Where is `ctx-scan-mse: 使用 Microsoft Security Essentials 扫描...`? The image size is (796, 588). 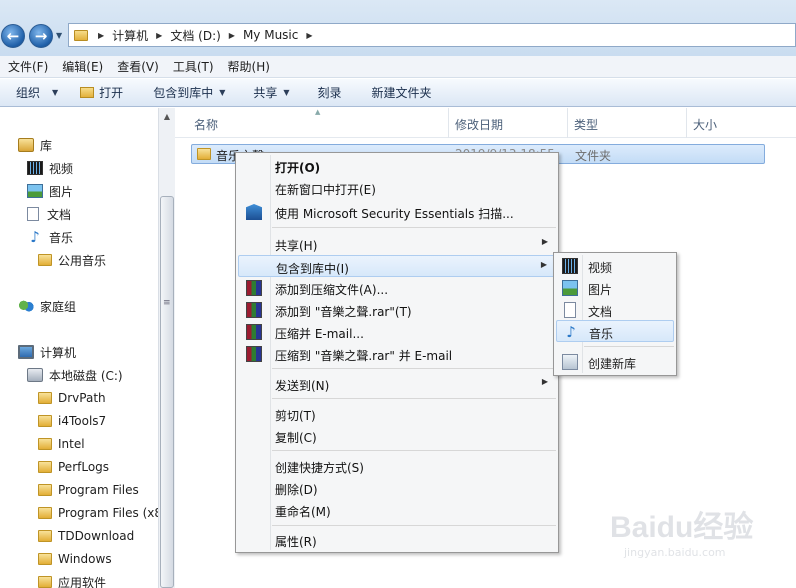 ctx-scan-mse: 使用 Microsoft Security Essentials 扫描... is located at coordinates (397, 212).